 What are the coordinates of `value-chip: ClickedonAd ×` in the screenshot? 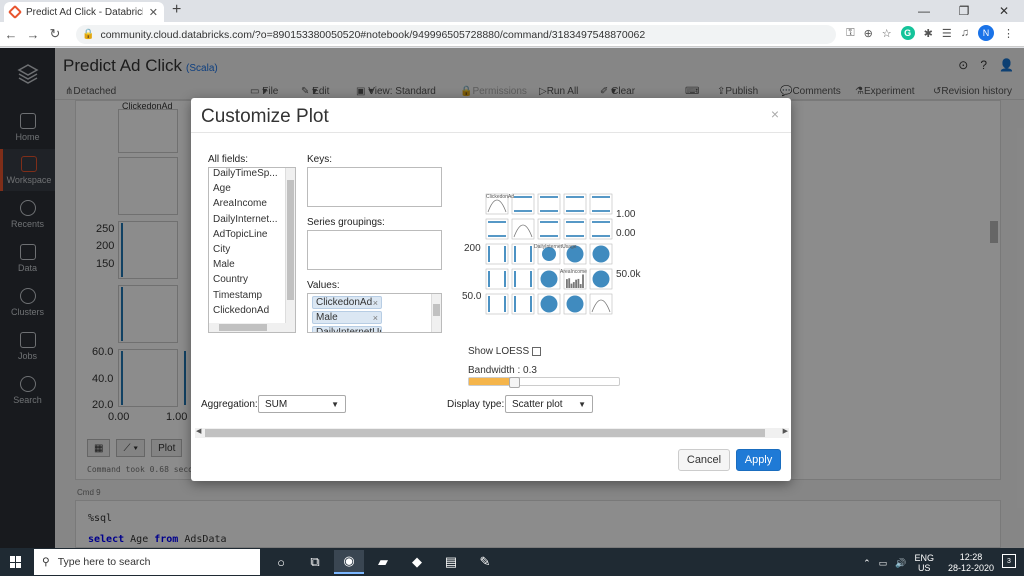 It's located at (347, 302).